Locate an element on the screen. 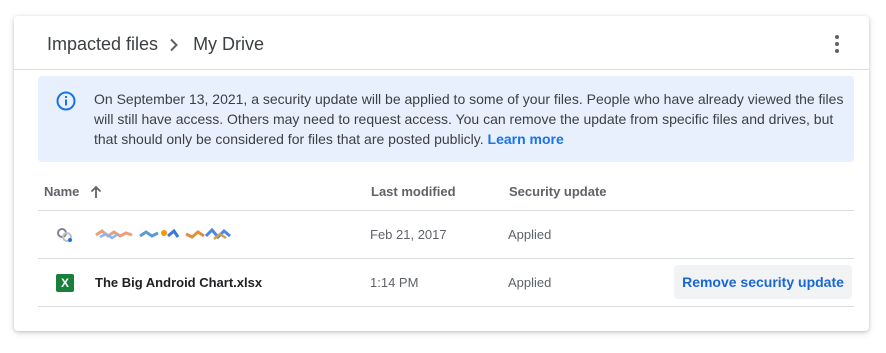 Image resolution: width=886 pixels, height=353 pixels. breadcrumb: Impacted files My Drive is located at coordinates (155, 44).